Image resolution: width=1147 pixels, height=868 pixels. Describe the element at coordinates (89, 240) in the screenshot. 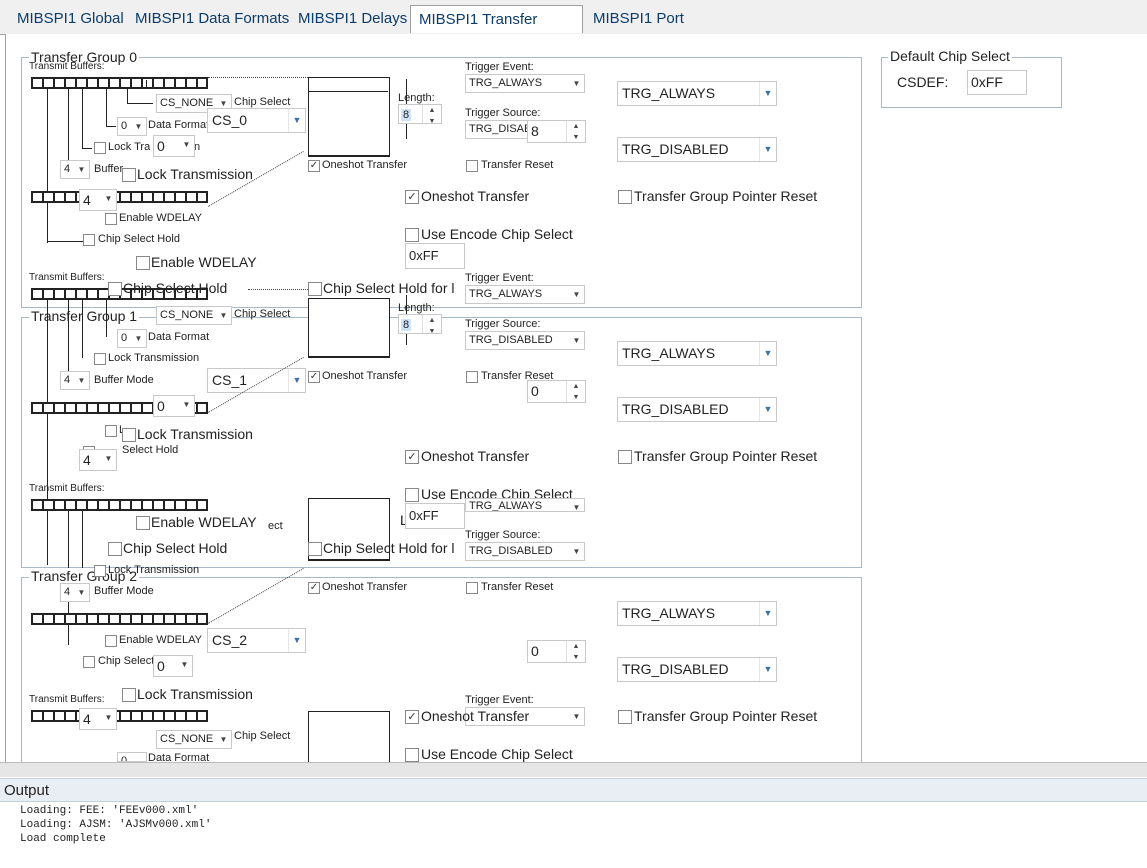

I see `chip-select-hold-small-checkbox` at that location.